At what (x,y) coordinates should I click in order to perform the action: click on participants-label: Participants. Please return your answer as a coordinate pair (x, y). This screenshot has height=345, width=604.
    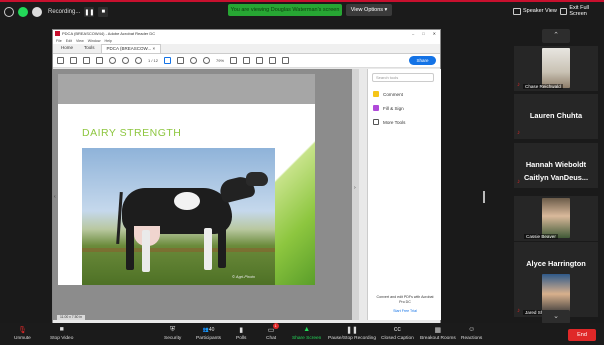
    Looking at the image, I should click on (209, 338).